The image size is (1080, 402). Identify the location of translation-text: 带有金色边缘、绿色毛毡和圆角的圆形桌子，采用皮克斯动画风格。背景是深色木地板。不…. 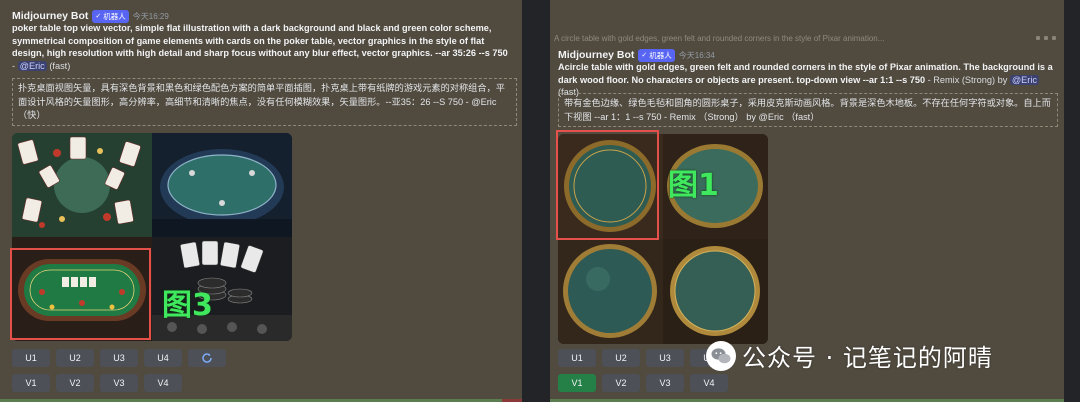
(807, 110).